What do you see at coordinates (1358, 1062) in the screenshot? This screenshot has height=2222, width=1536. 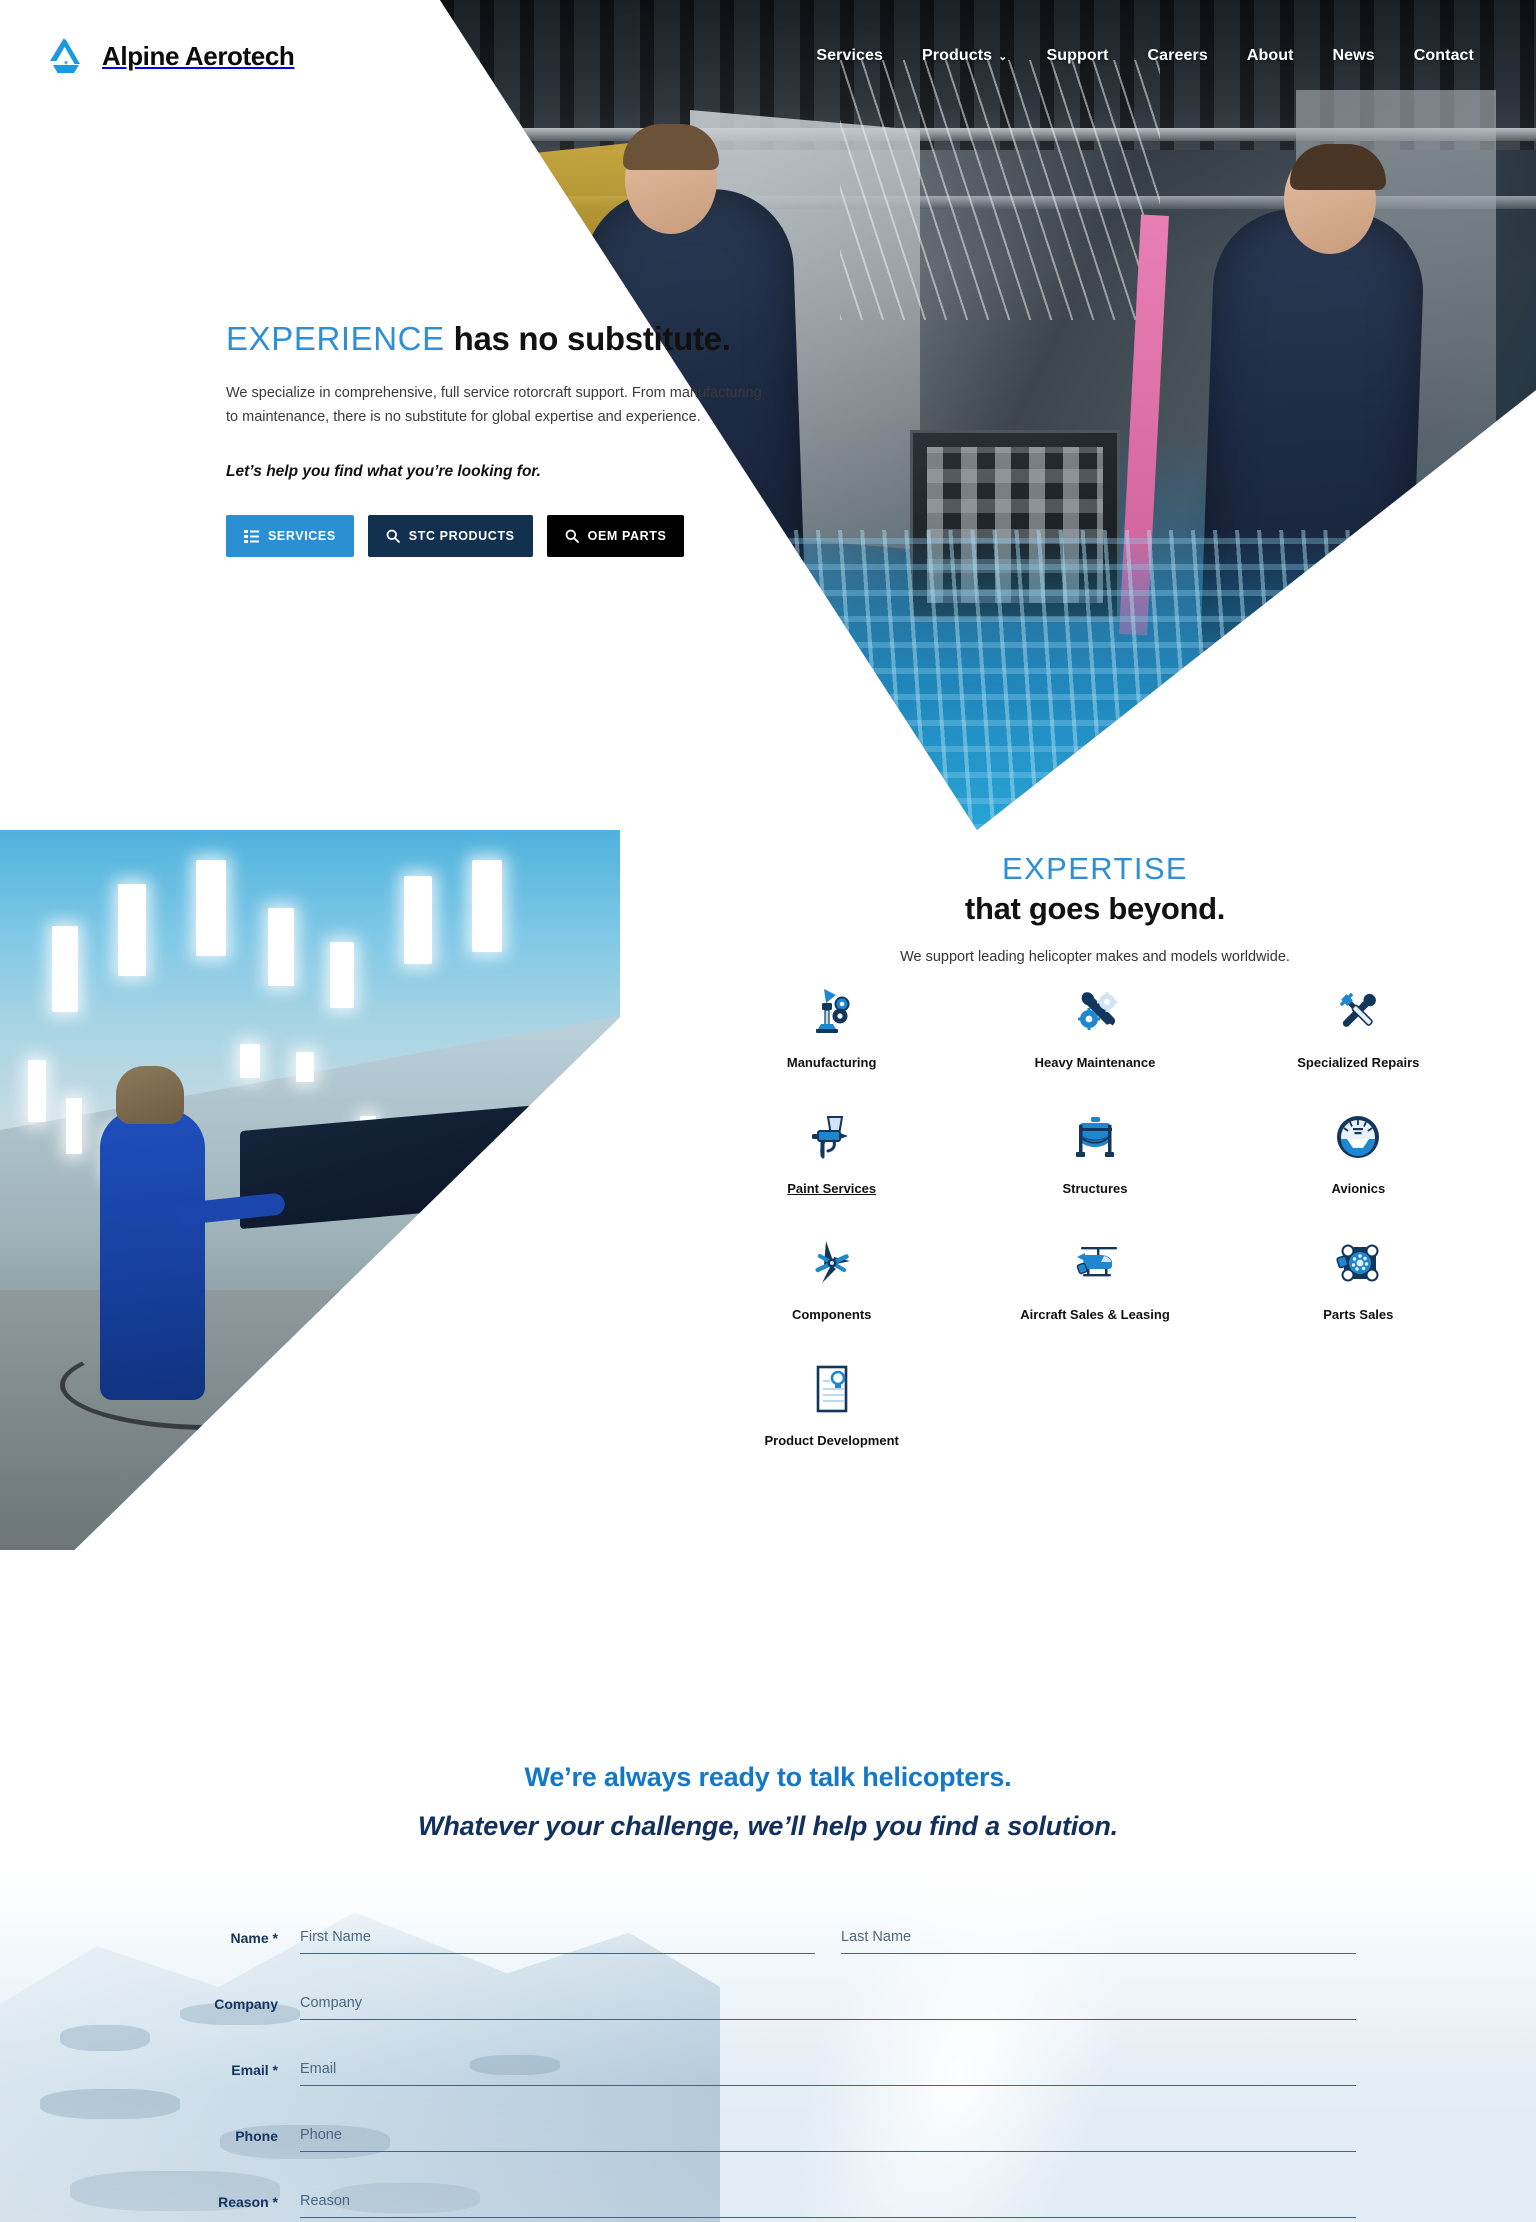 I see `expertise-label: Specialized Repairs` at bounding box center [1358, 1062].